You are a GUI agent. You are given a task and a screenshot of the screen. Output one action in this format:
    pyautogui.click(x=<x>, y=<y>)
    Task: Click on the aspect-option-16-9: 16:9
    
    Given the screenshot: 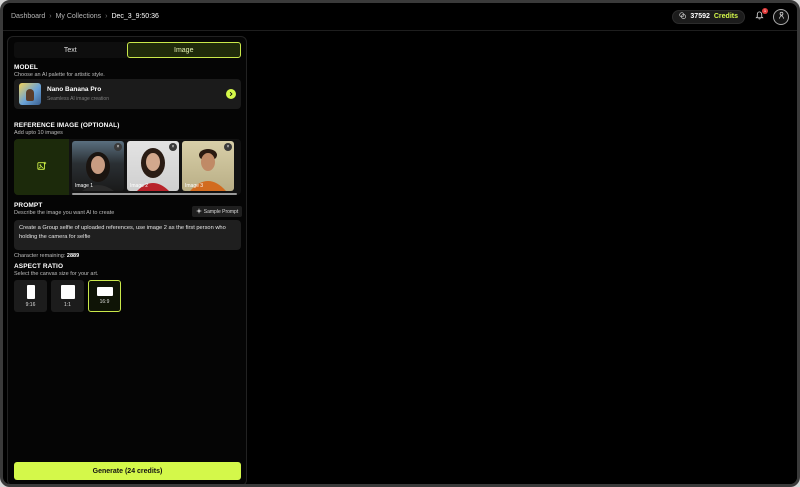 What is the action you would take?
    pyautogui.click(x=104, y=296)
    